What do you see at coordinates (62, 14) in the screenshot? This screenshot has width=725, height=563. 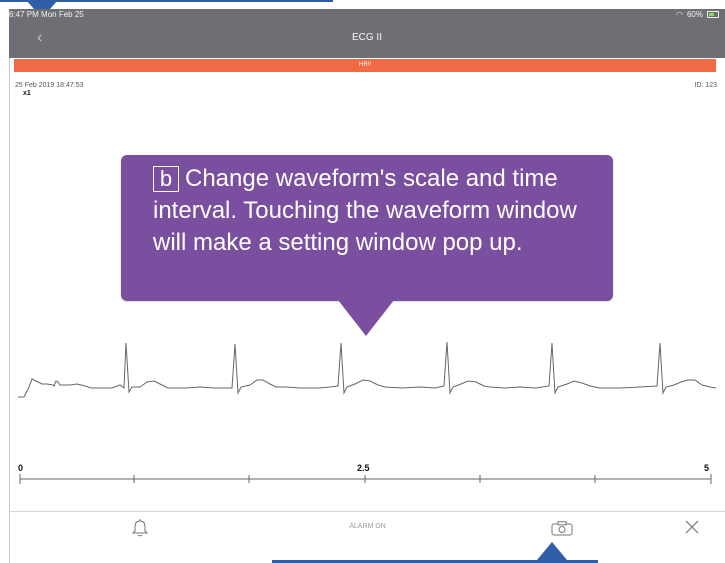 I see `status-date: Mon Feb 25` at bounding box center [62, 14].